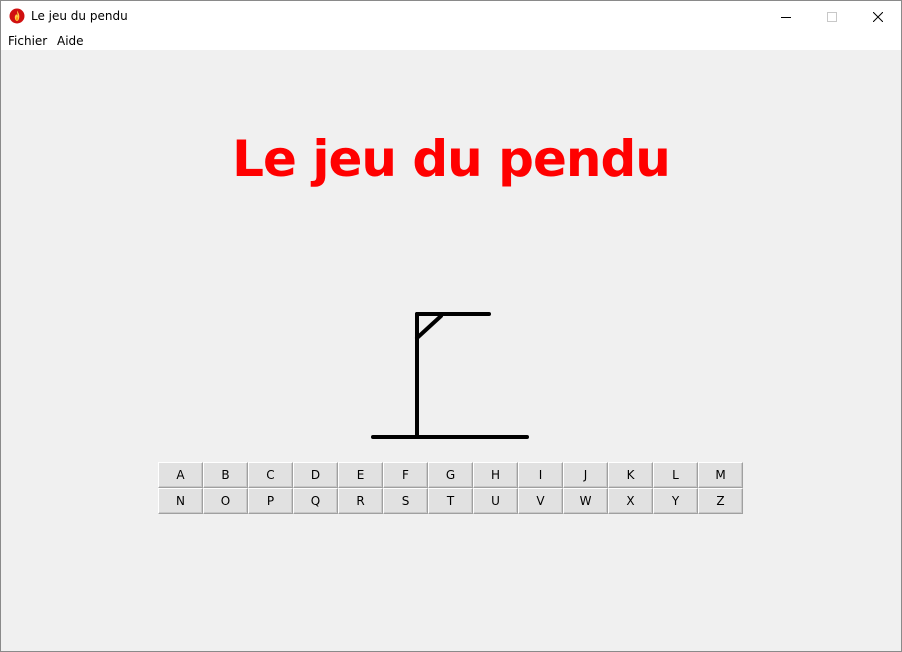  I want to click on letter-button-z: Z, so click(720, 501).